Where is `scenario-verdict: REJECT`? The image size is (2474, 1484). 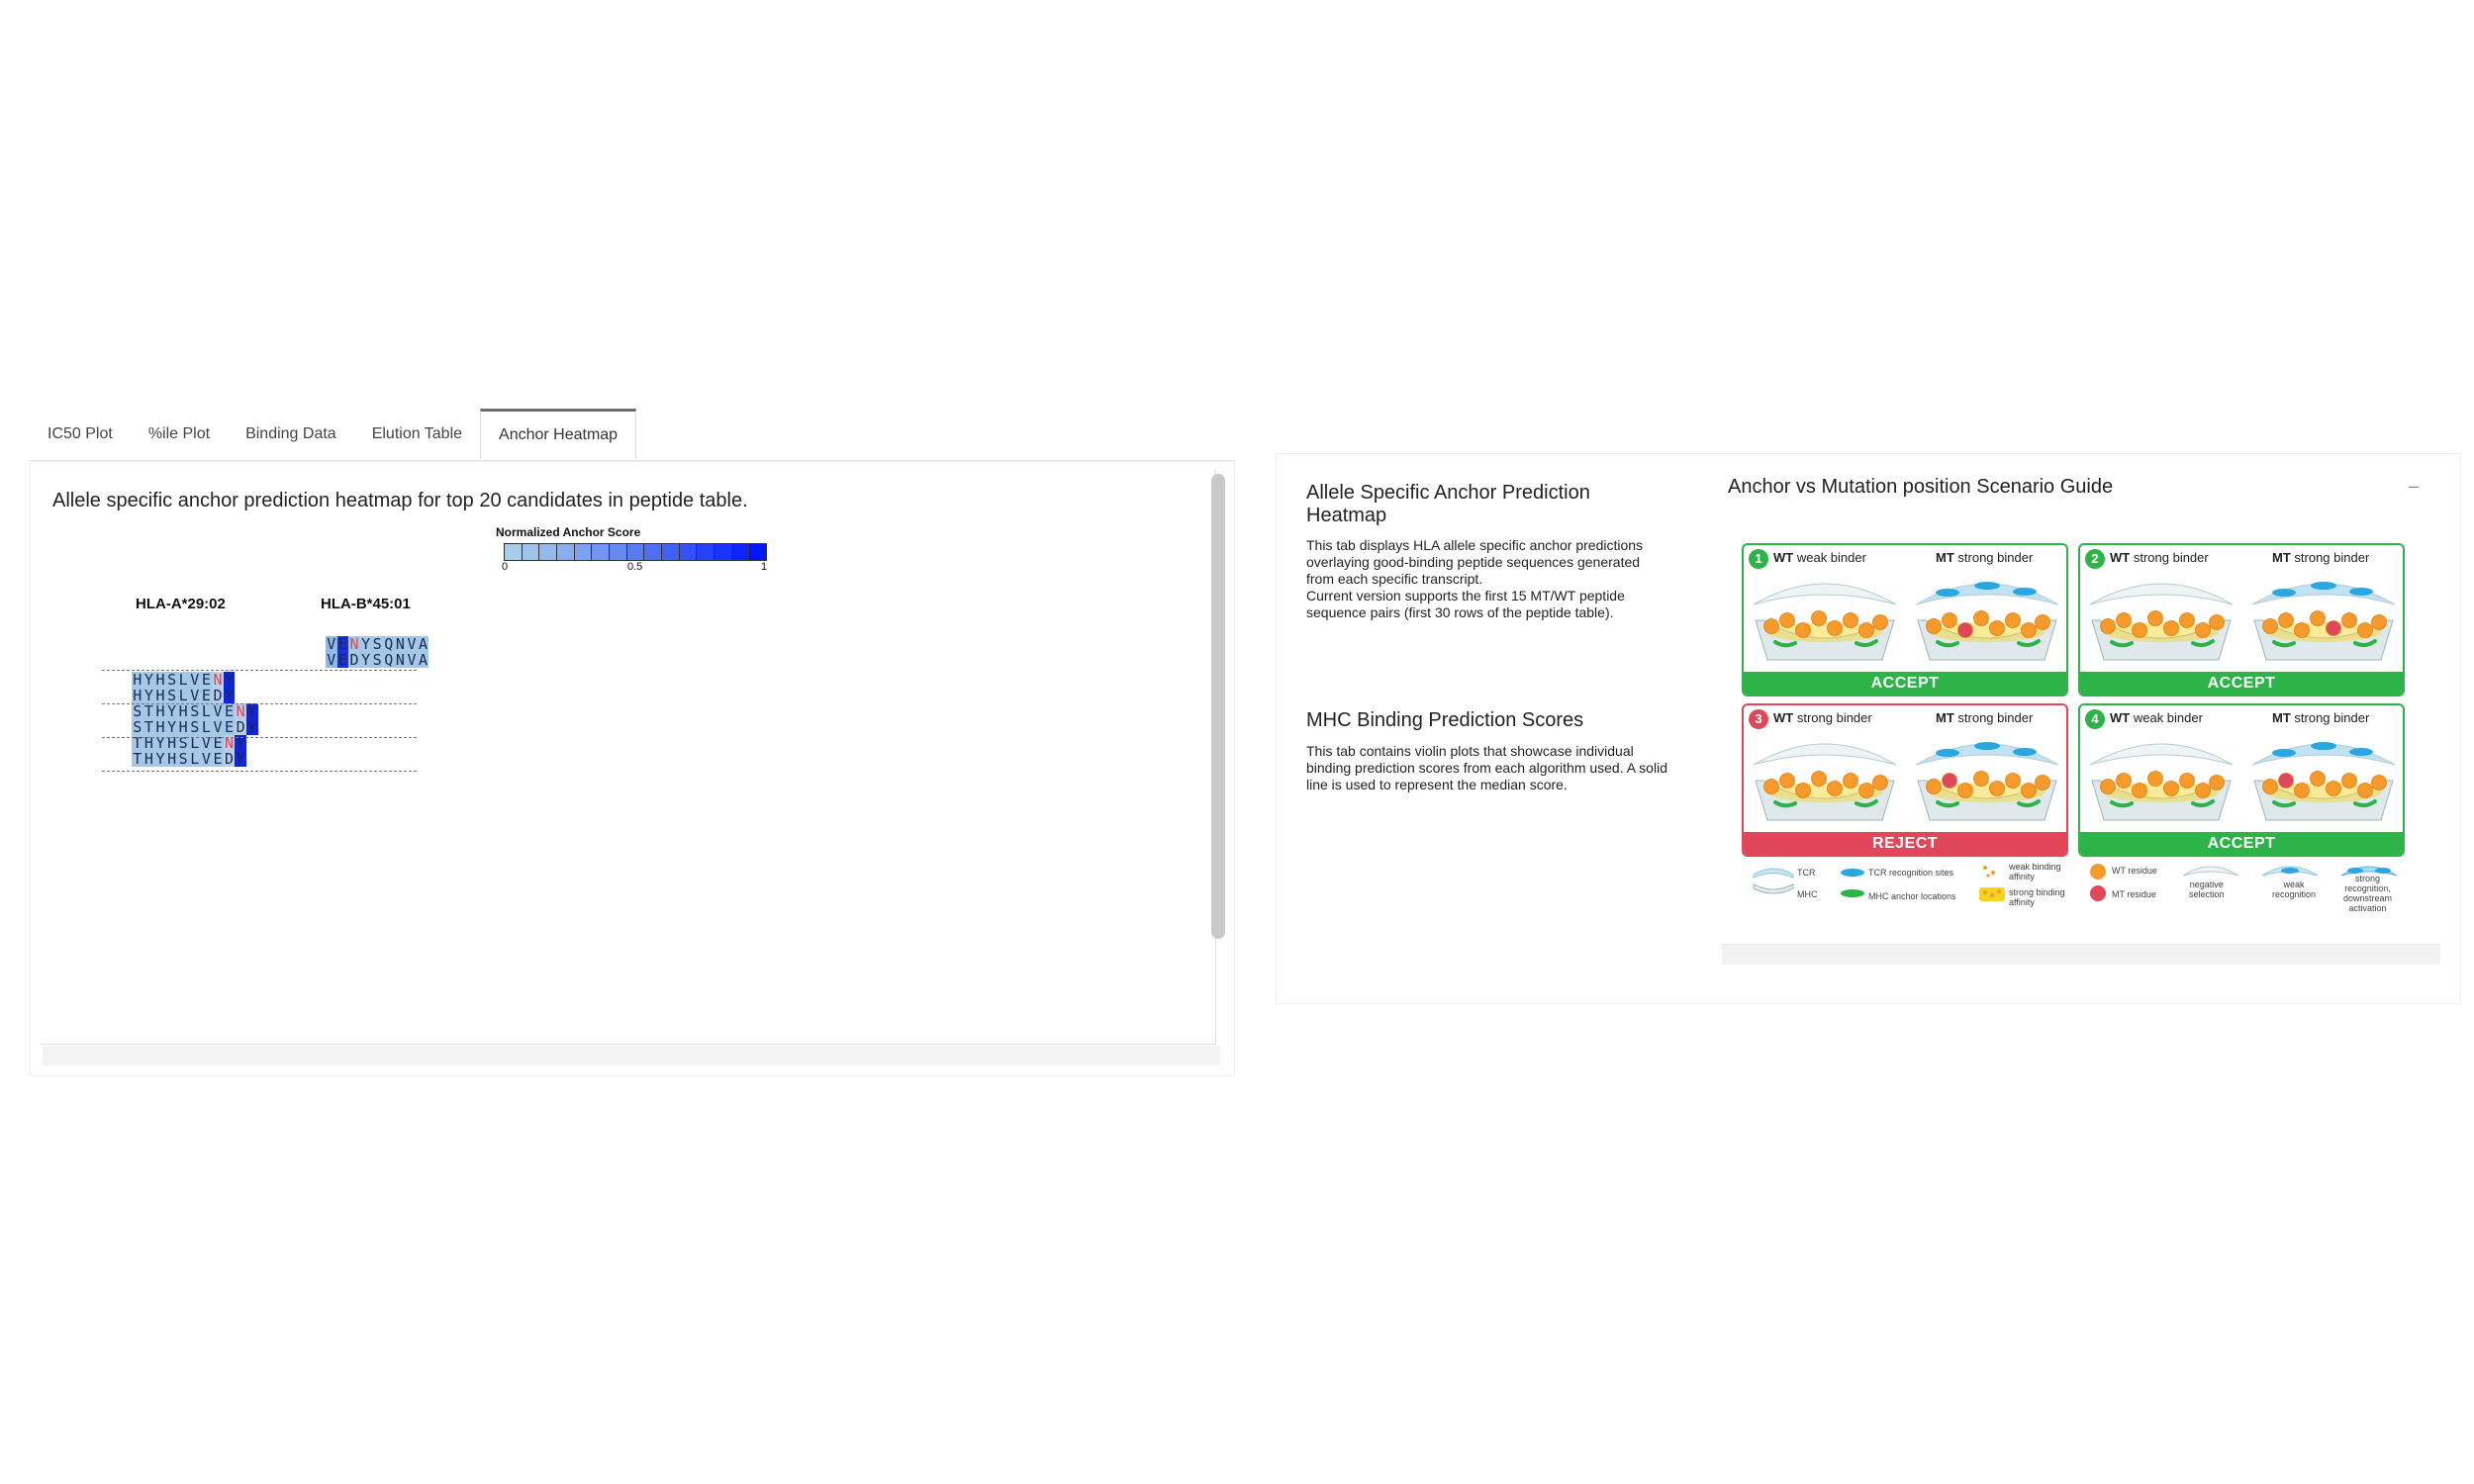
scenario-verdict: REJECT is located at coordinates (1905, 843).